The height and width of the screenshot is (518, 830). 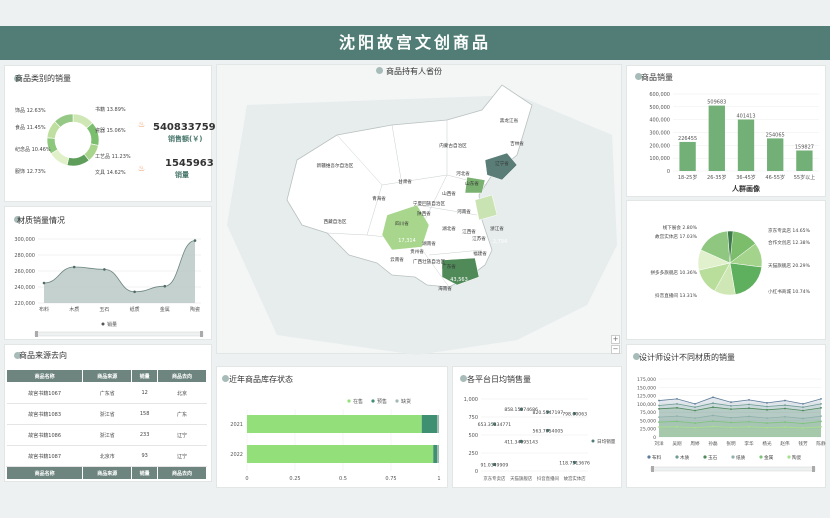 What do you see at coordinates (144, 435) in the screenshot?
I see `table-cell: 233` at bounding box center [144, 435].